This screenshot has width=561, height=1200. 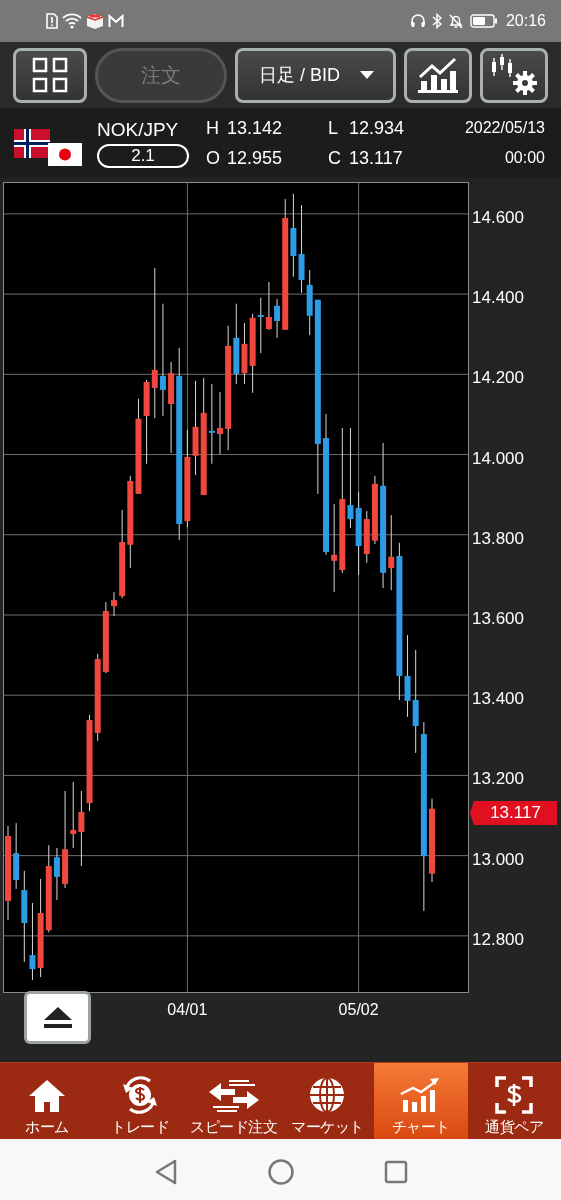 I want to click on japan-flag-icon, so click(x=65, y=154).